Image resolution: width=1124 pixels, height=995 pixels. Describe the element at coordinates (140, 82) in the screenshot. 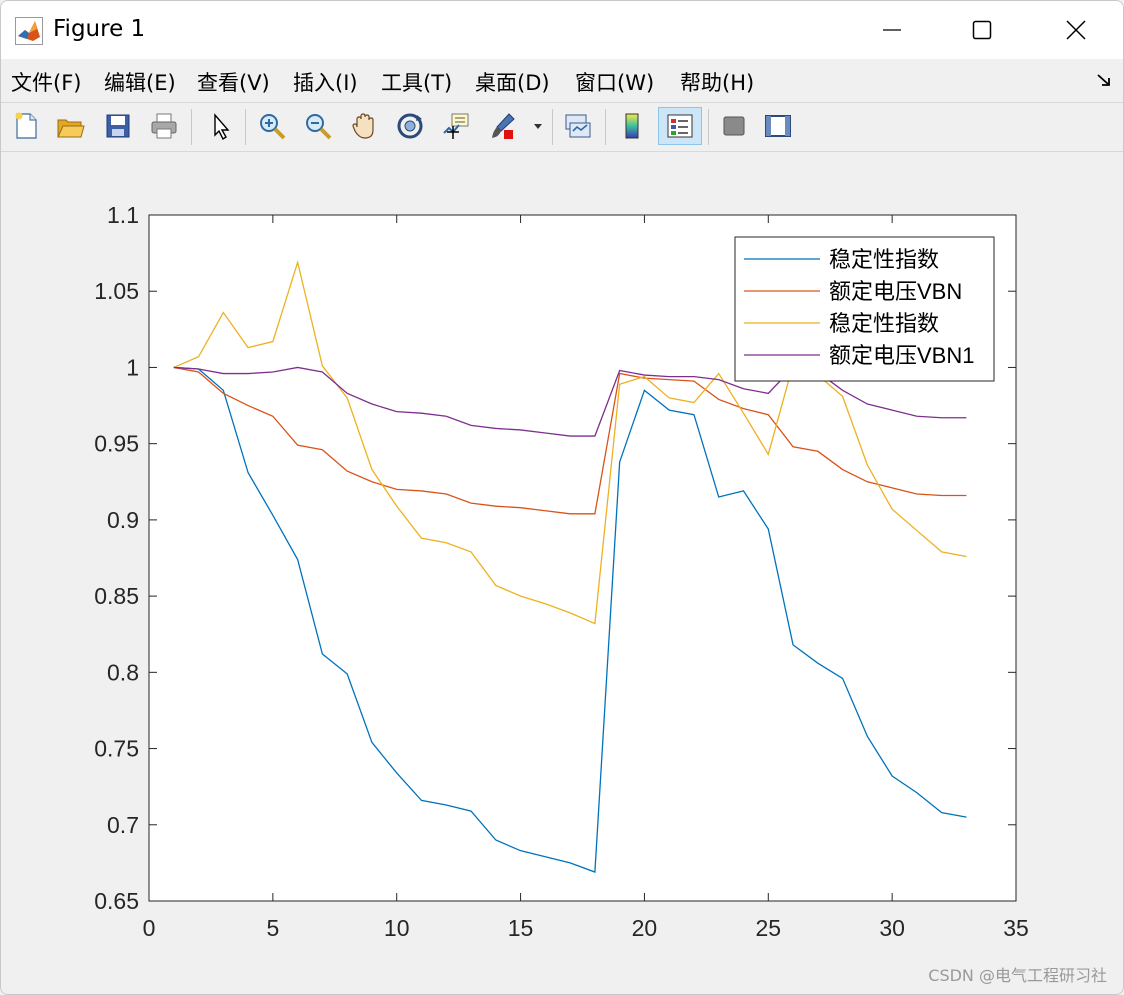

I see `menu-edit: 编辑(E)` at that location.